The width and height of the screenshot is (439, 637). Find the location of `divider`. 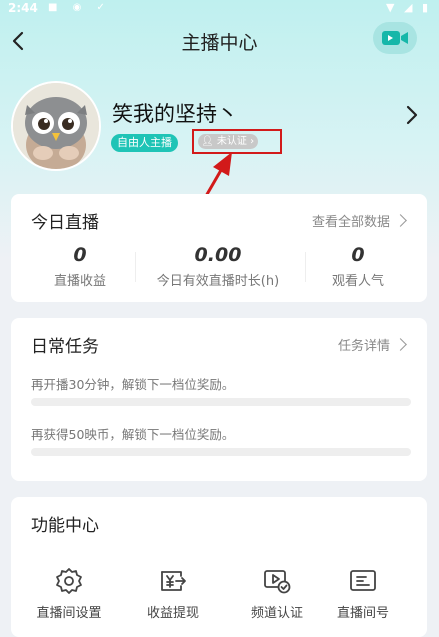

divider is located at coordinates (135, 267).